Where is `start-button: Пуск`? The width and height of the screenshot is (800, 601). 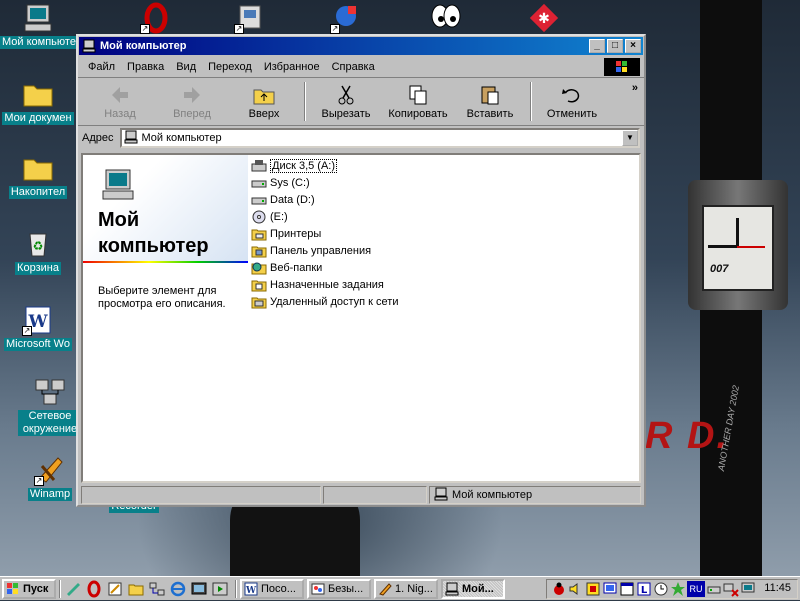 start-button: Пуск is located at coordinates (29, 588).